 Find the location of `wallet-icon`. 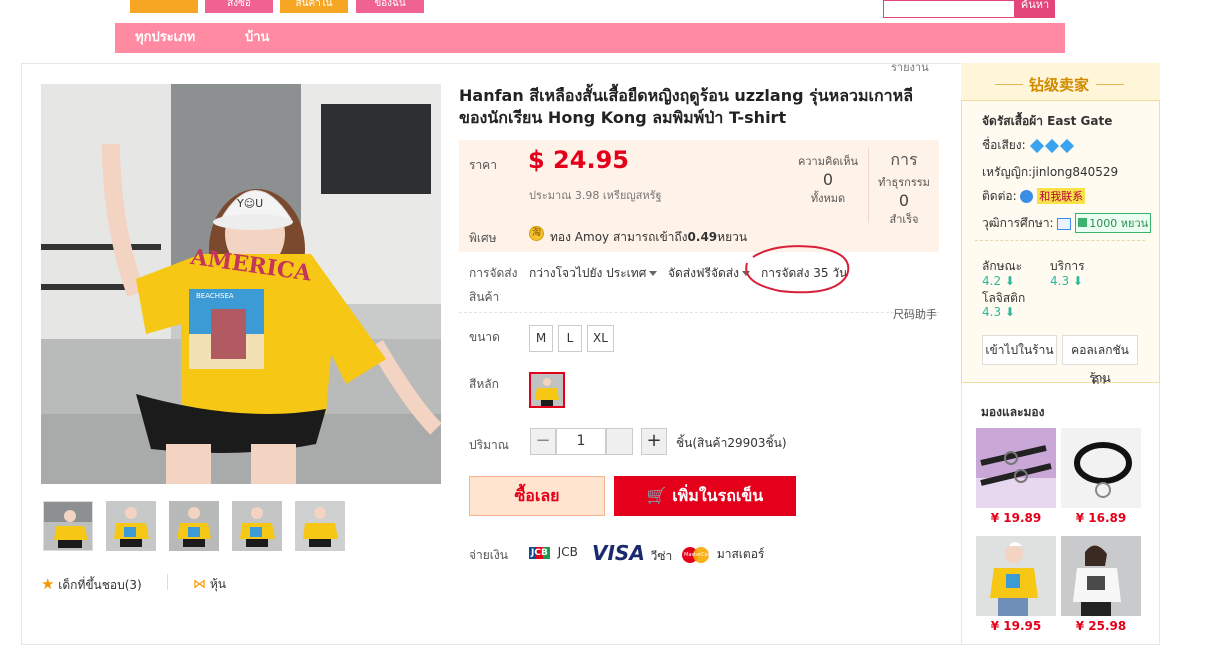

wallet-icon is located at coordinates (1083, 222).